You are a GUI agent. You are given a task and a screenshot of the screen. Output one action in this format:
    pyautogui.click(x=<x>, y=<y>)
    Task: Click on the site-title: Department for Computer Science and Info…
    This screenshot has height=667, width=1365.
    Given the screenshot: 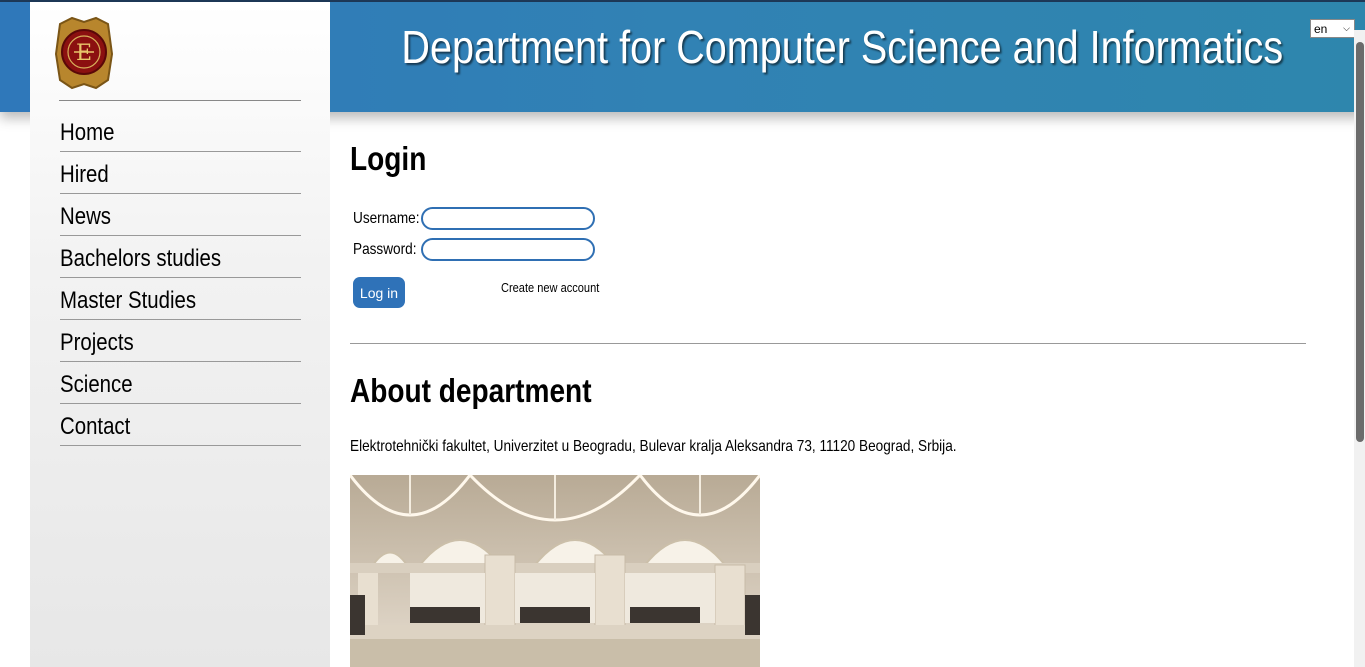 What is the action you would take?
    pyautogui.click(x=842, y=47)
    